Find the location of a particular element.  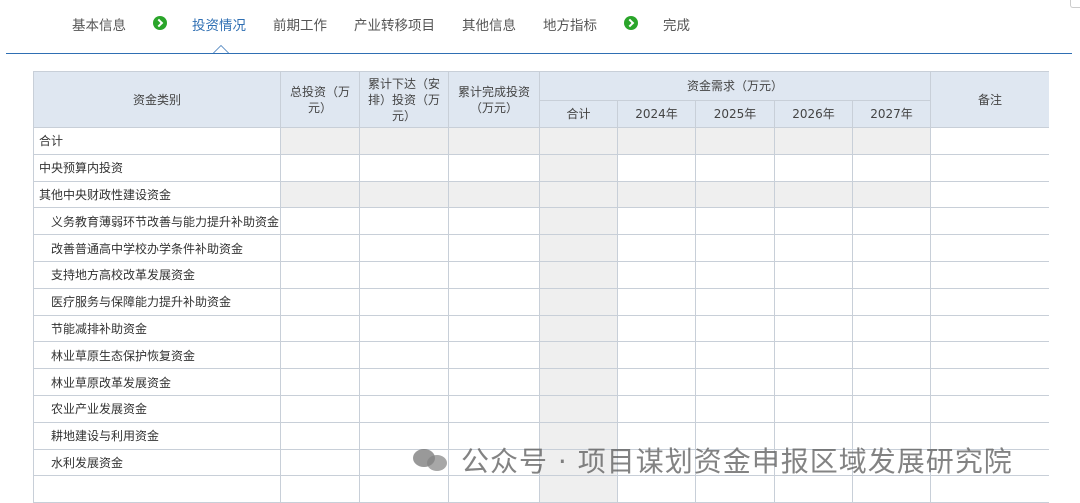

step-tabs: 基本信息 投资情况 前期工作 产业转移项目 其他信息 地方指标 完成 is located at coordinates (540, 27).